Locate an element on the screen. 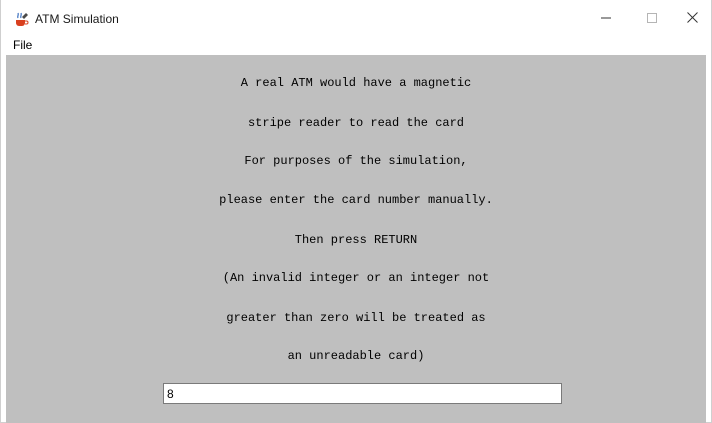  message-line: greater than zero will be treated as is located at coordinates (356, 318).